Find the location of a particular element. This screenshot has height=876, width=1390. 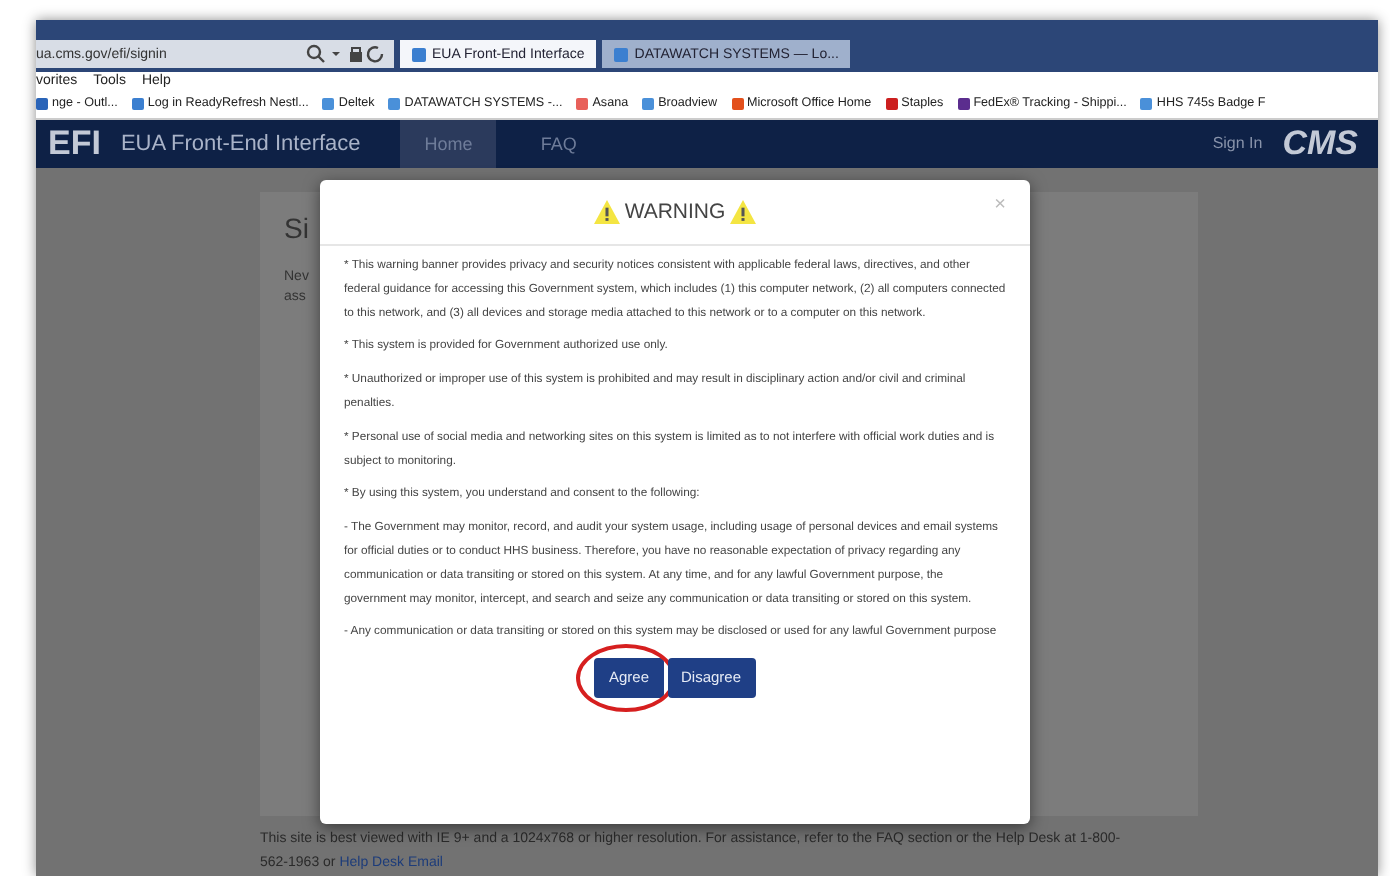

logo: EFI is located at coordinates (74, 143).